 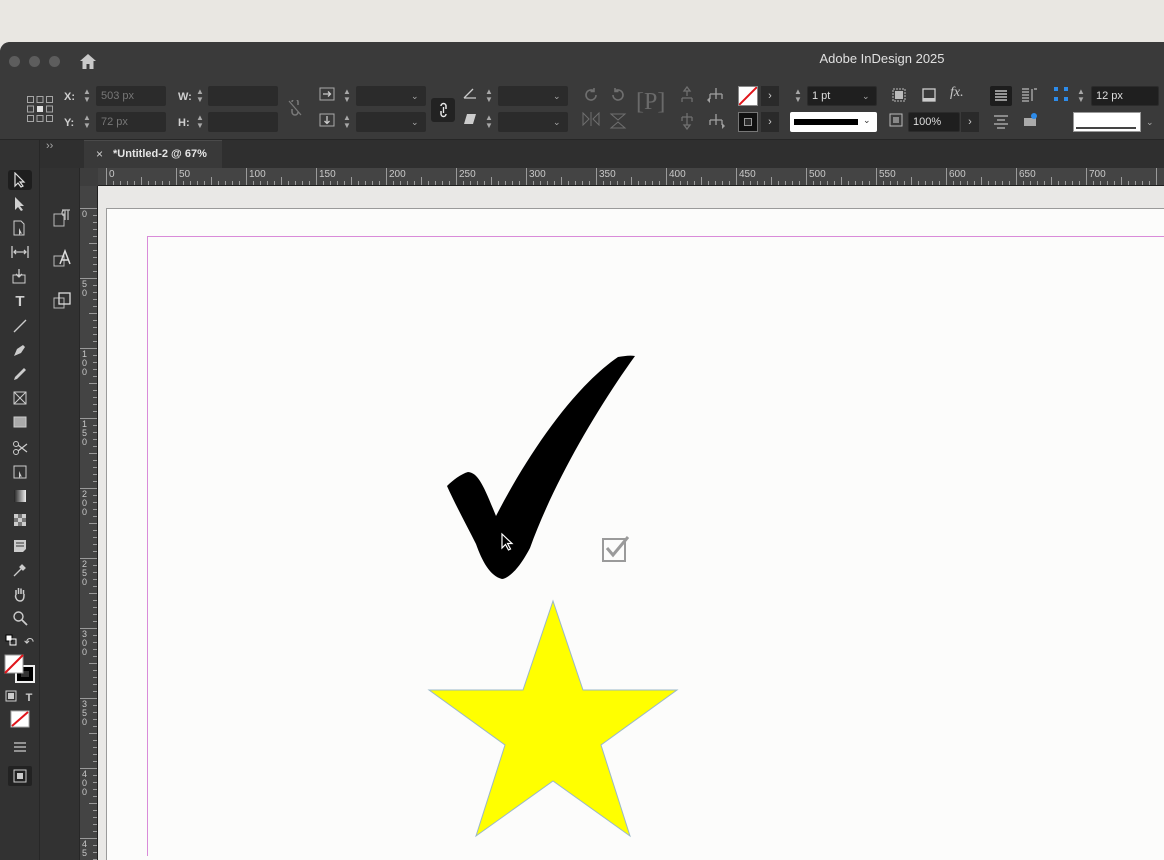 What do you see at coordinates (200, 97) in the screenshot?
I see `w-stepper: ▲ ▼` at bounding box center [200, 97].